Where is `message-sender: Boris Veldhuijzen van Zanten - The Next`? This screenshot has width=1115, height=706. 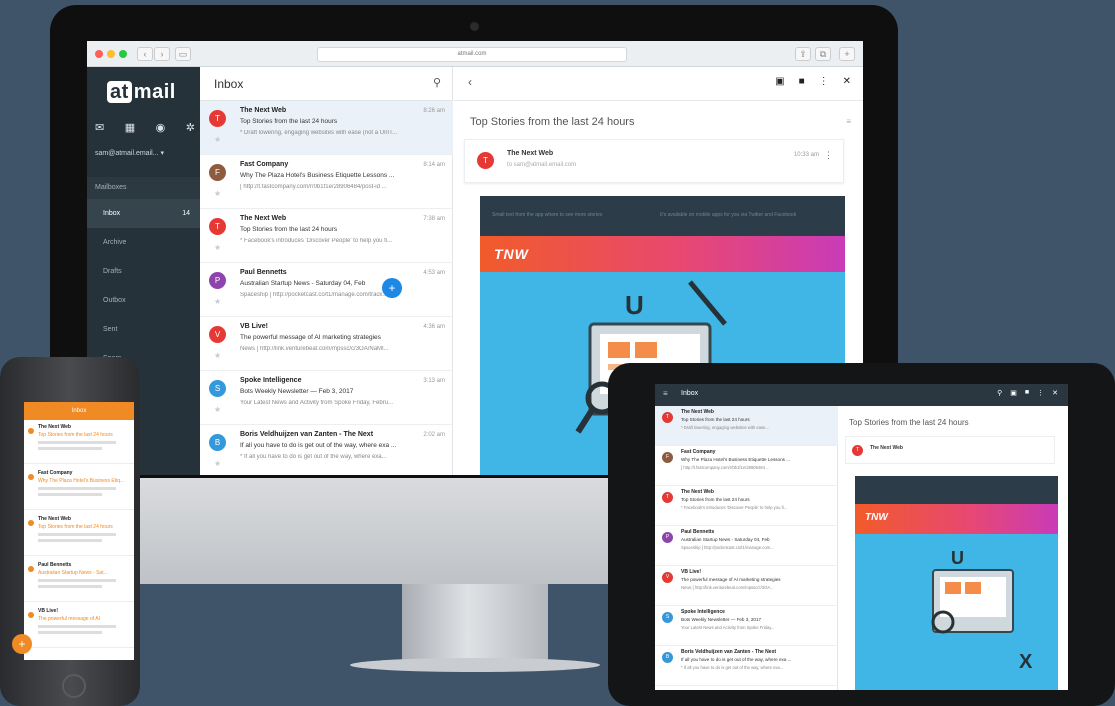 message-sender: Boris Veldhuijzen van Zanten - The Next is located at coordinates (307, 434).